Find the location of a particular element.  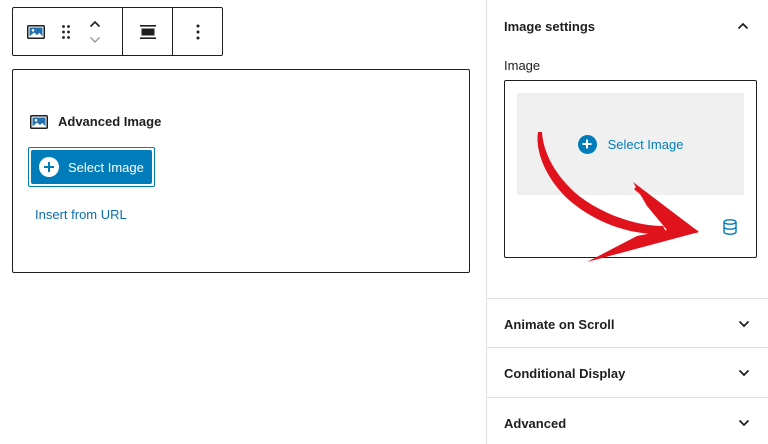

block-title: Advanced Image is located at coordinates (110, 121).